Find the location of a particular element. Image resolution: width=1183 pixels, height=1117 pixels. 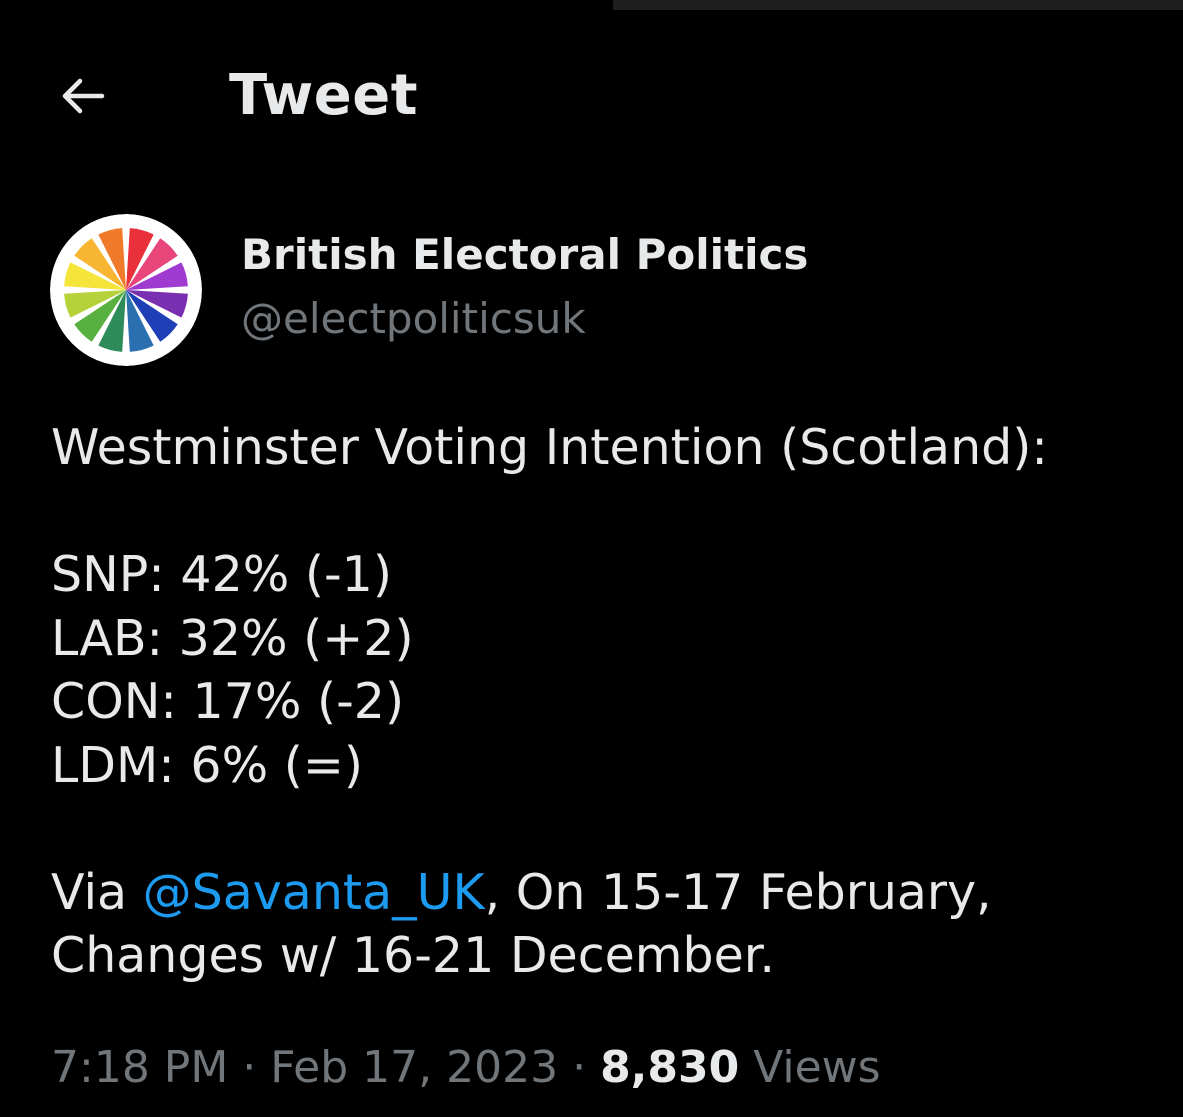

tweet-meta: 7:18 PM · Feb 17, 2023 · 8,830 Views is located at coordinates (466, 1068).